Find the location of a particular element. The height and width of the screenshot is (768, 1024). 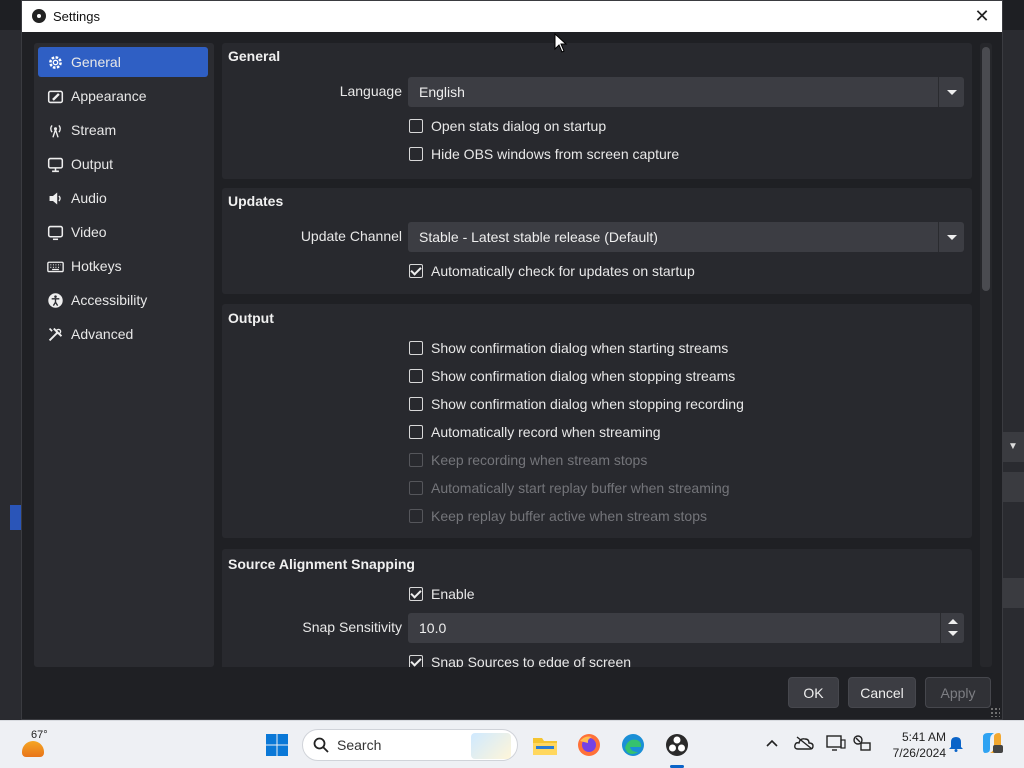

hide-obs-checkbox: Hide OBS windows from screen capture is located at coordinates (544, 154).